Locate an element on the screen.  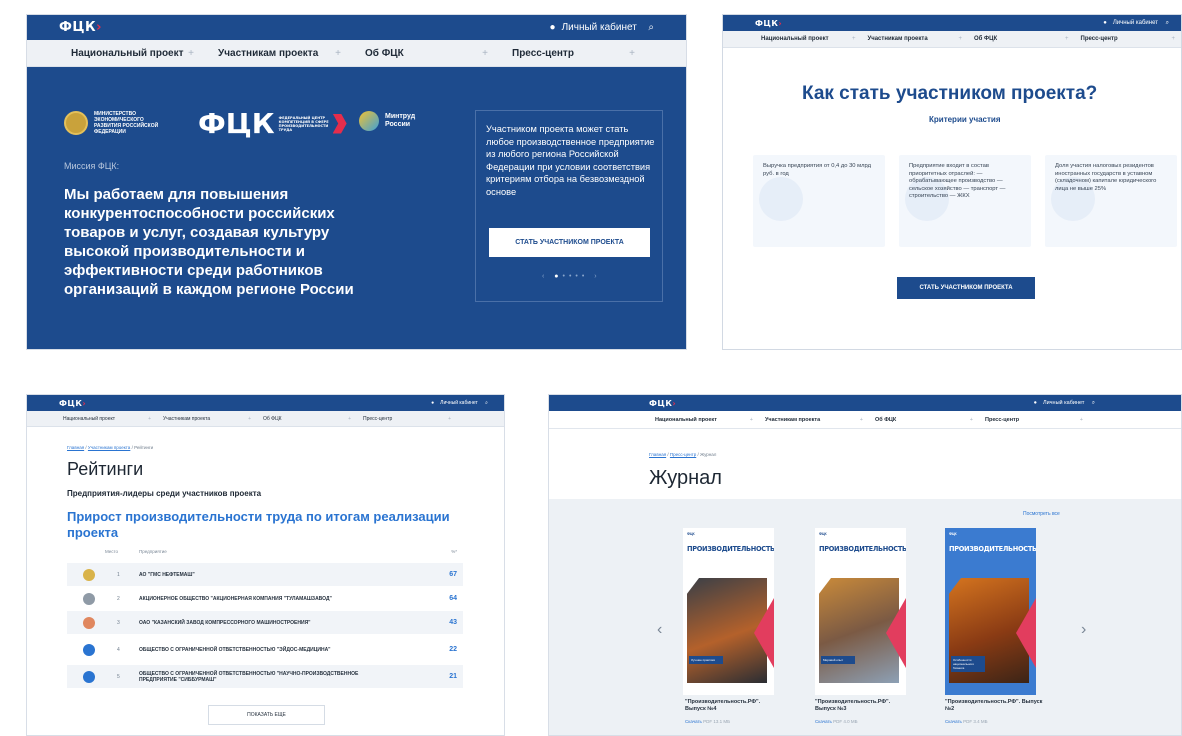
logo-text: ФЦК is located at coordinates (661, 403).